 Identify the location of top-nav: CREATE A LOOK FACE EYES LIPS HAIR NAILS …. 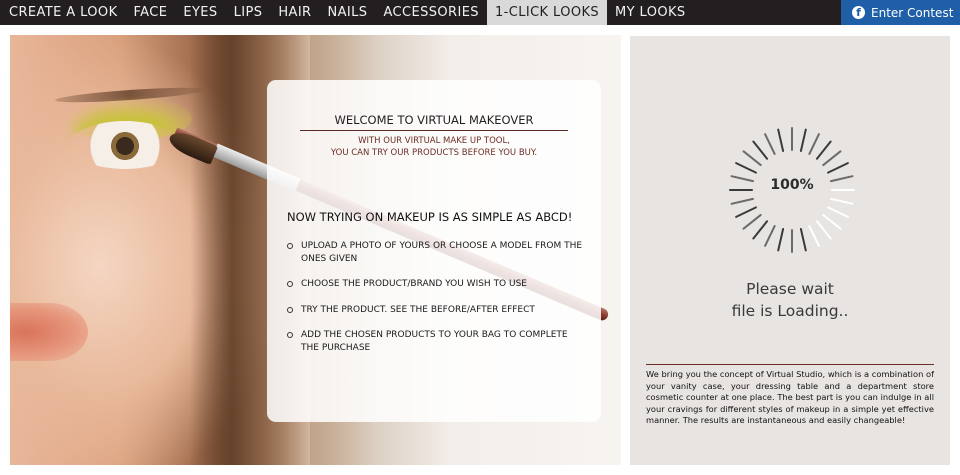
(480, 12).